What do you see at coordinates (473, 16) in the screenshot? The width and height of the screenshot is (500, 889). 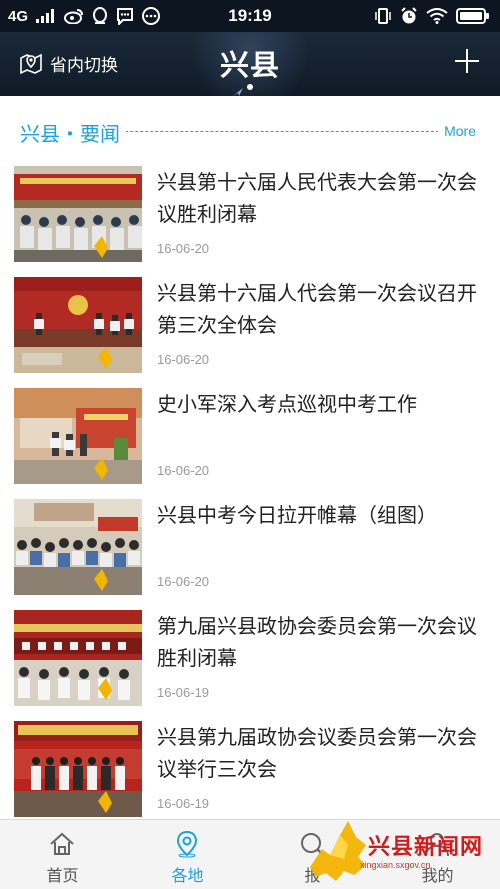 I see `battery-icon` at bounding box center [473, 16].